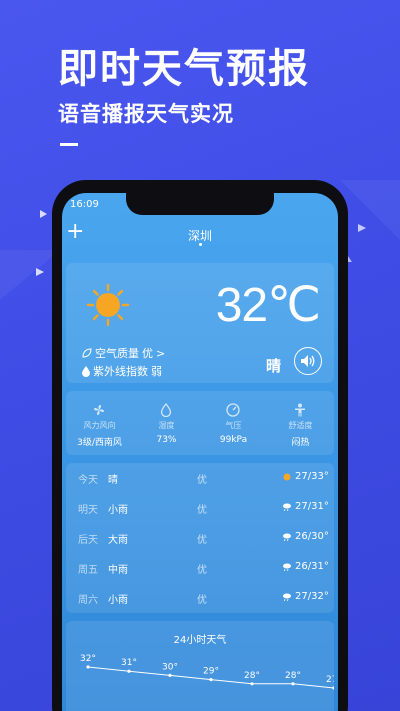 The height and width of the screenshot is (711, 400). Describe the element at coordinates (88, 480) in the screenshot. I see `forecast-day: 今天` at that location.